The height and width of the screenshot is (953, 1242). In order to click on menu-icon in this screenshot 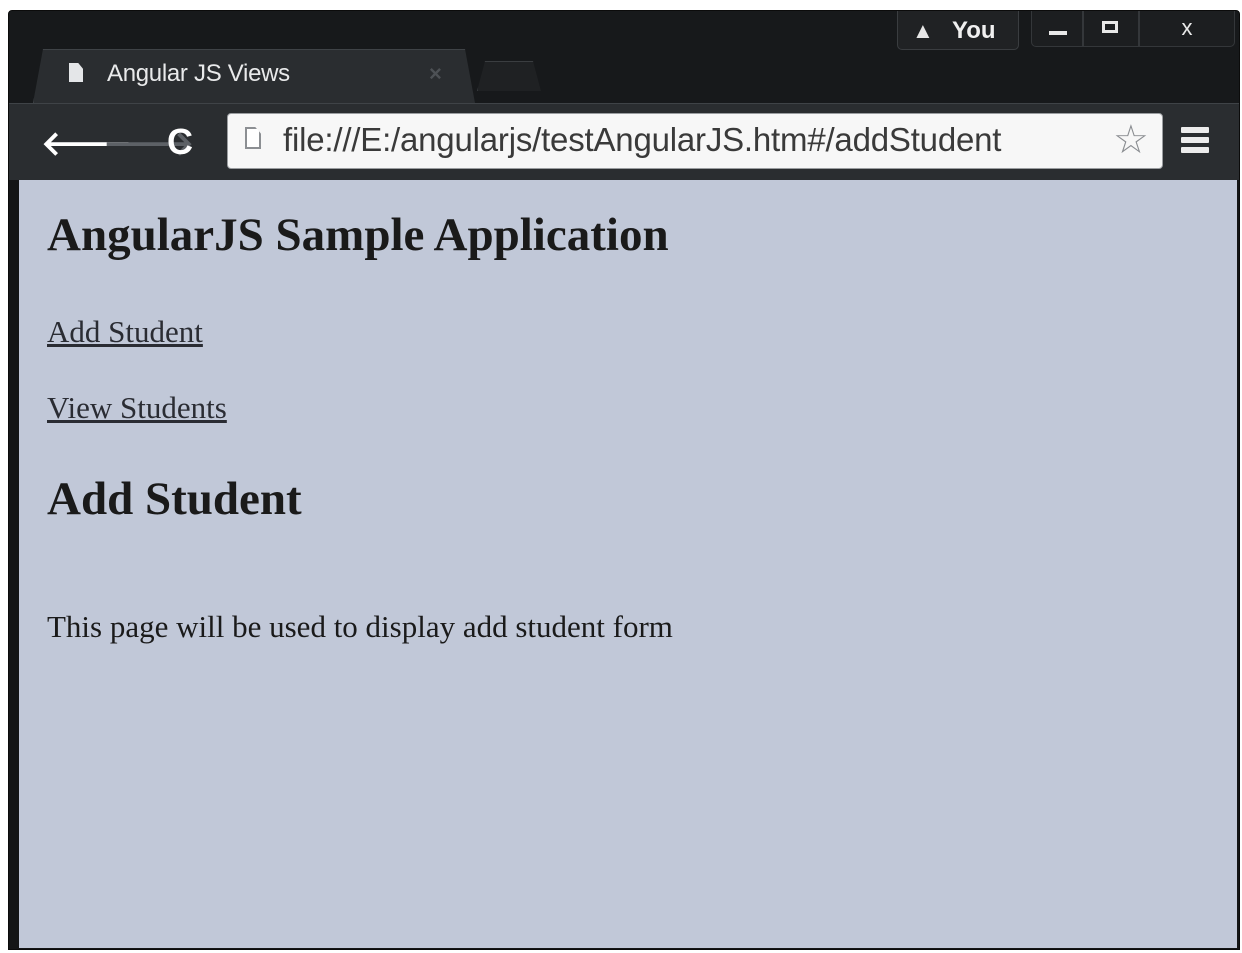, I will do `click(1195, 142)`.